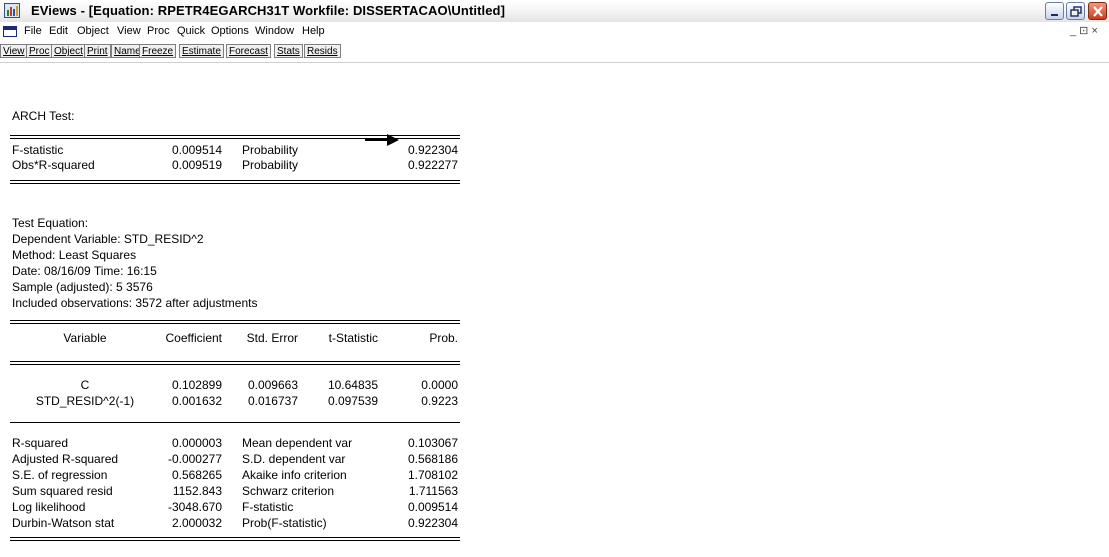 This screenshot has height=557, width=1109. Describe the element at coordinates (43, 116) in the screenshot. I see `arch-test-heading: ARCH Test:` at that location.